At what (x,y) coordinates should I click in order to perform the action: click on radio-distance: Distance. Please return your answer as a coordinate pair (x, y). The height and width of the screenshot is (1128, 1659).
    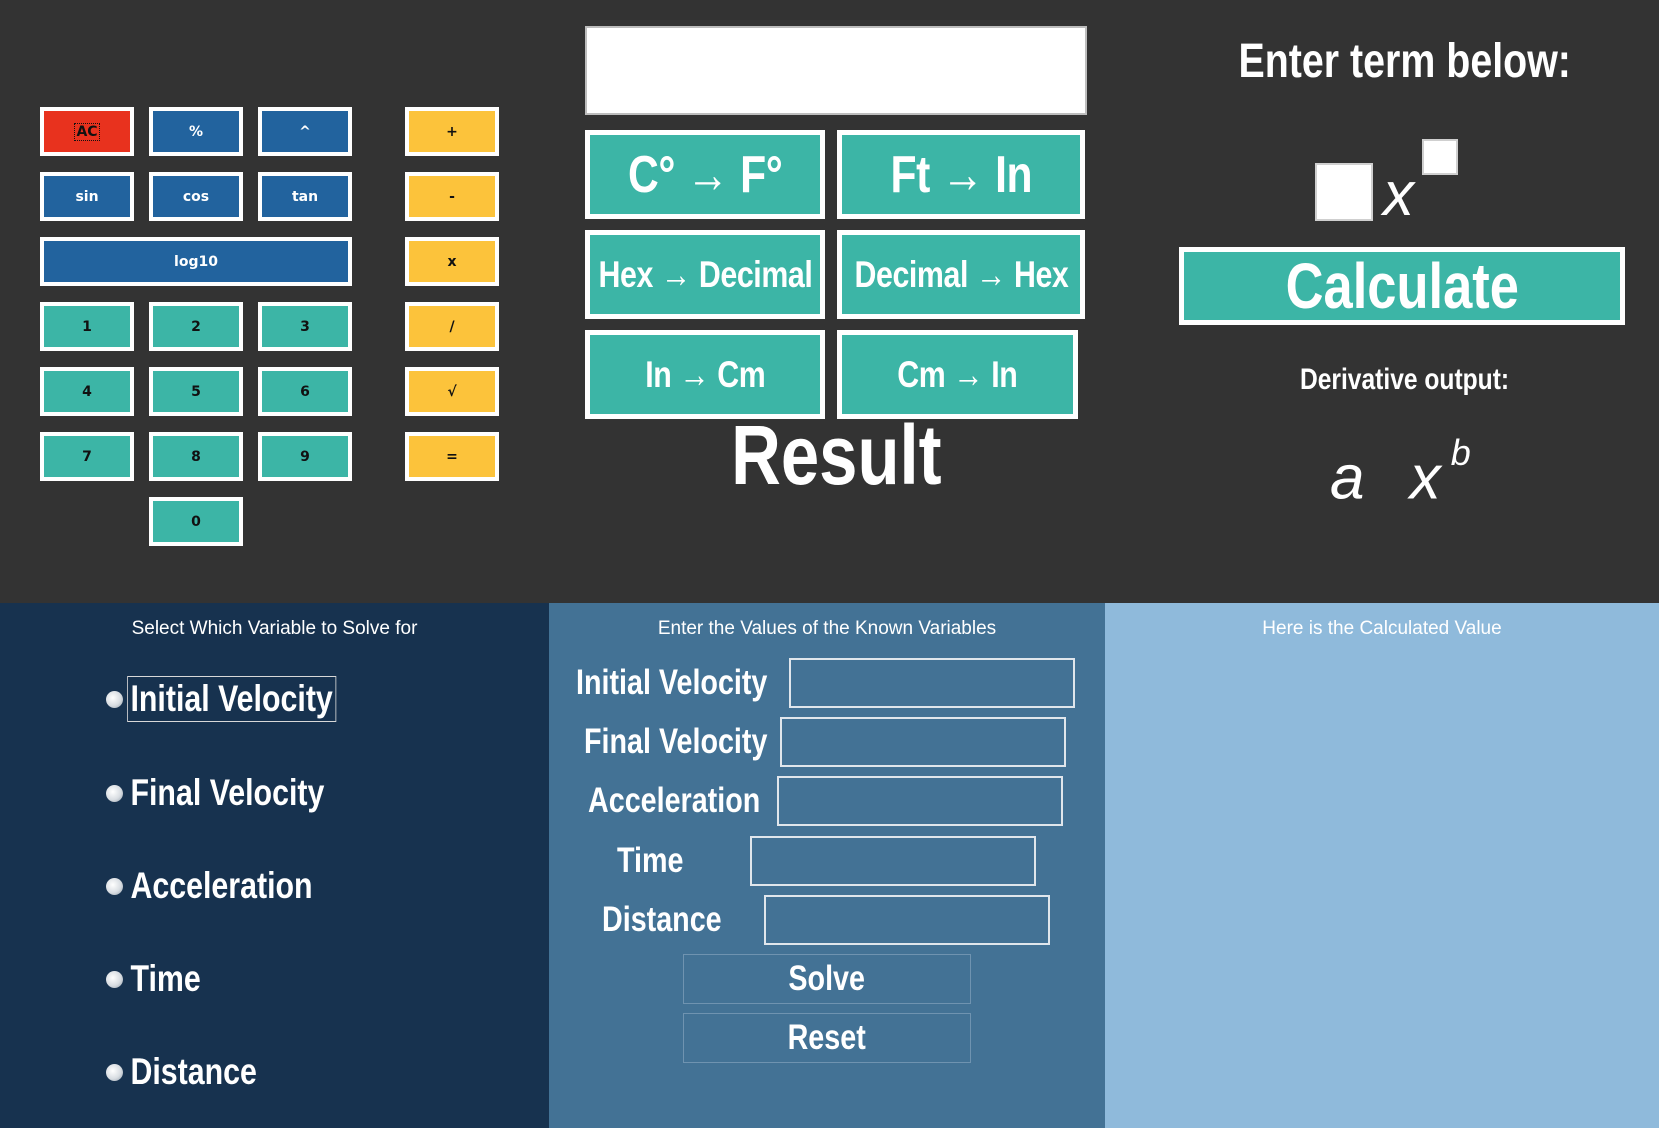
    Looking at the image, I should click on (197, 1072).